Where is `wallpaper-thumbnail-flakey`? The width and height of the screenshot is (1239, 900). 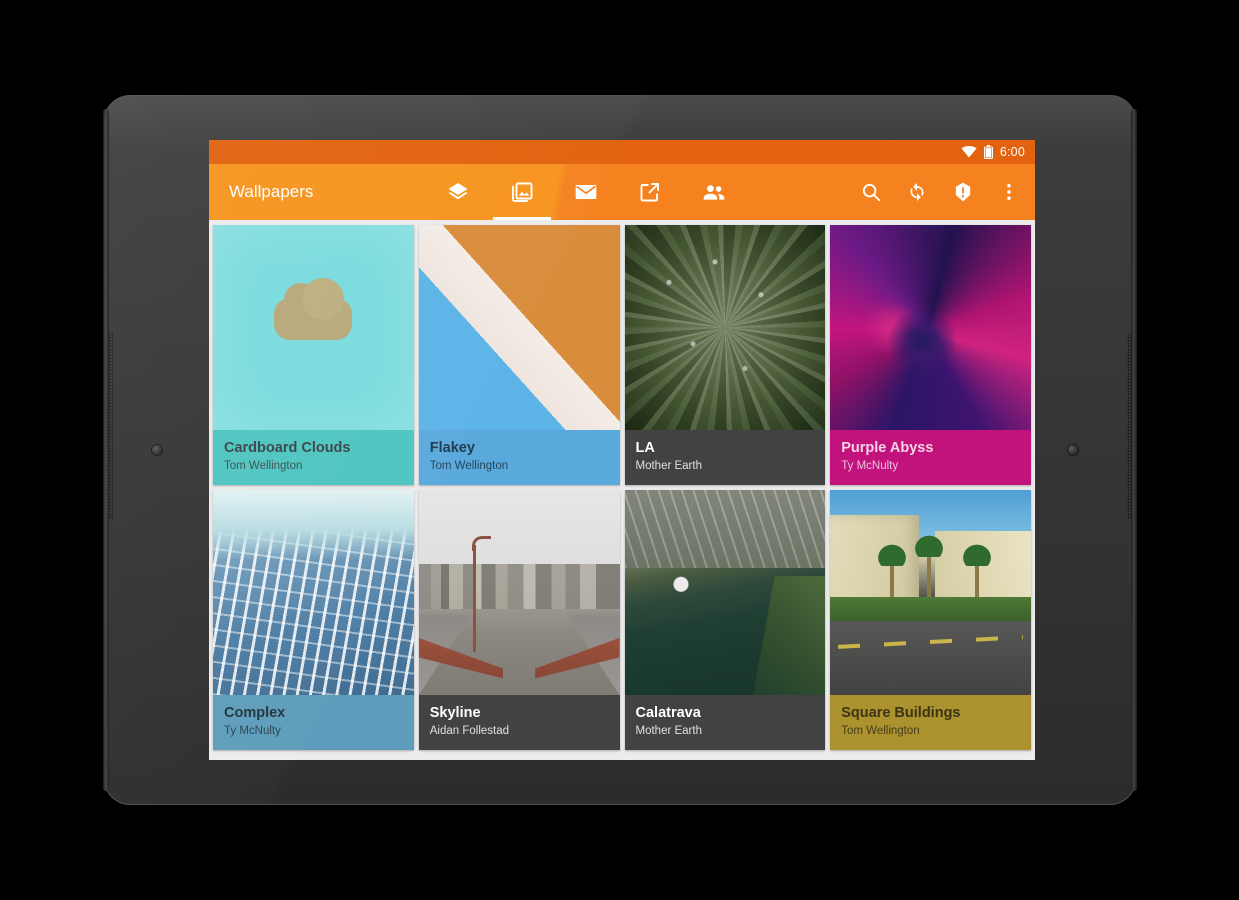 wallpaper-thumbnail-flakey is located at coordinates (519, 327).